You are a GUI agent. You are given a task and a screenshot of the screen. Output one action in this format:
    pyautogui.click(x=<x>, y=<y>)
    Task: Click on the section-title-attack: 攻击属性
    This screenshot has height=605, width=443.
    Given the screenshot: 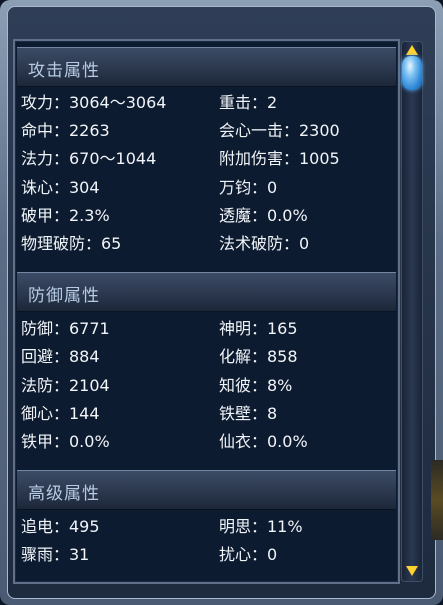 What is the action you would take?
    pyautogui.click(x=64, y=71)
    